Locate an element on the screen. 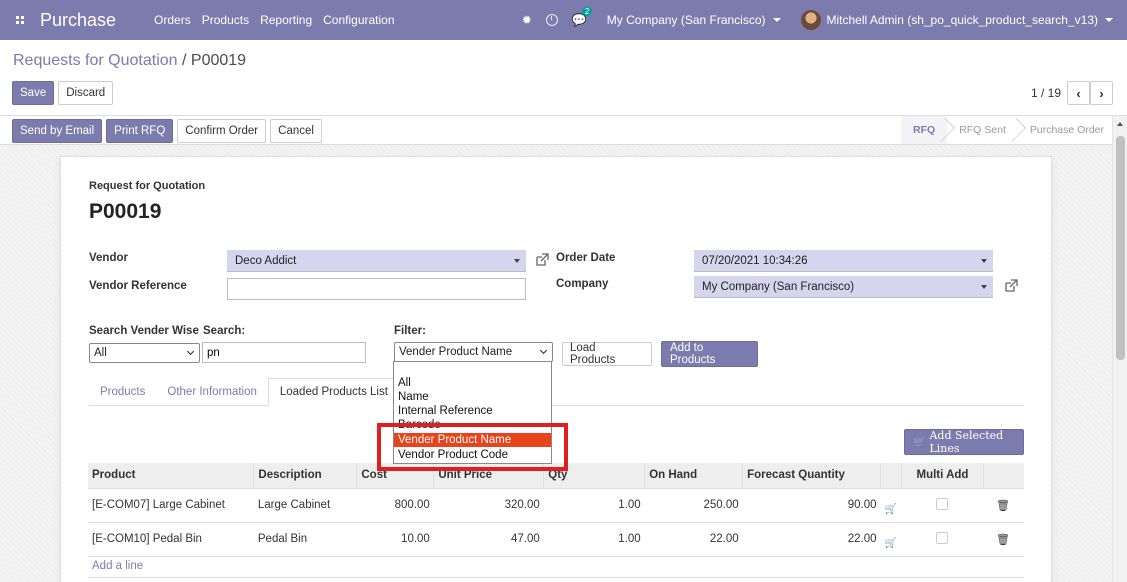 This screenshot has height=582, width=1127. stage-progress: RFQ RFQ Sent Purchase Order is located at coordinates (1008, 130).